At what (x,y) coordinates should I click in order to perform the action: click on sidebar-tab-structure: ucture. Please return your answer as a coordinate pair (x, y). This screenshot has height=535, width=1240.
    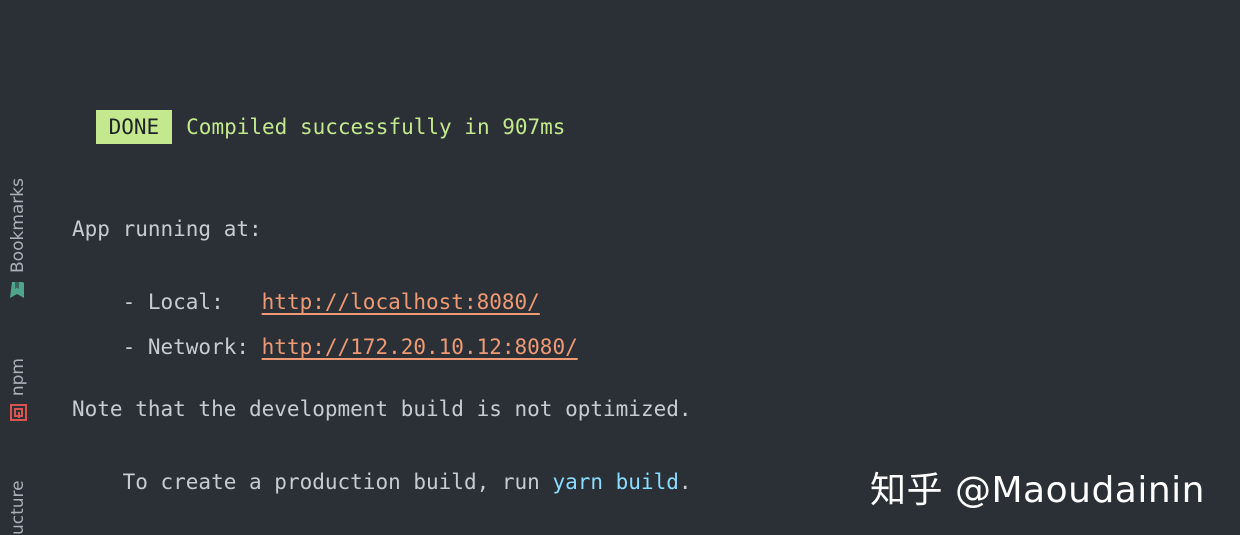
    Looking at the image, I should click on (18, 502).